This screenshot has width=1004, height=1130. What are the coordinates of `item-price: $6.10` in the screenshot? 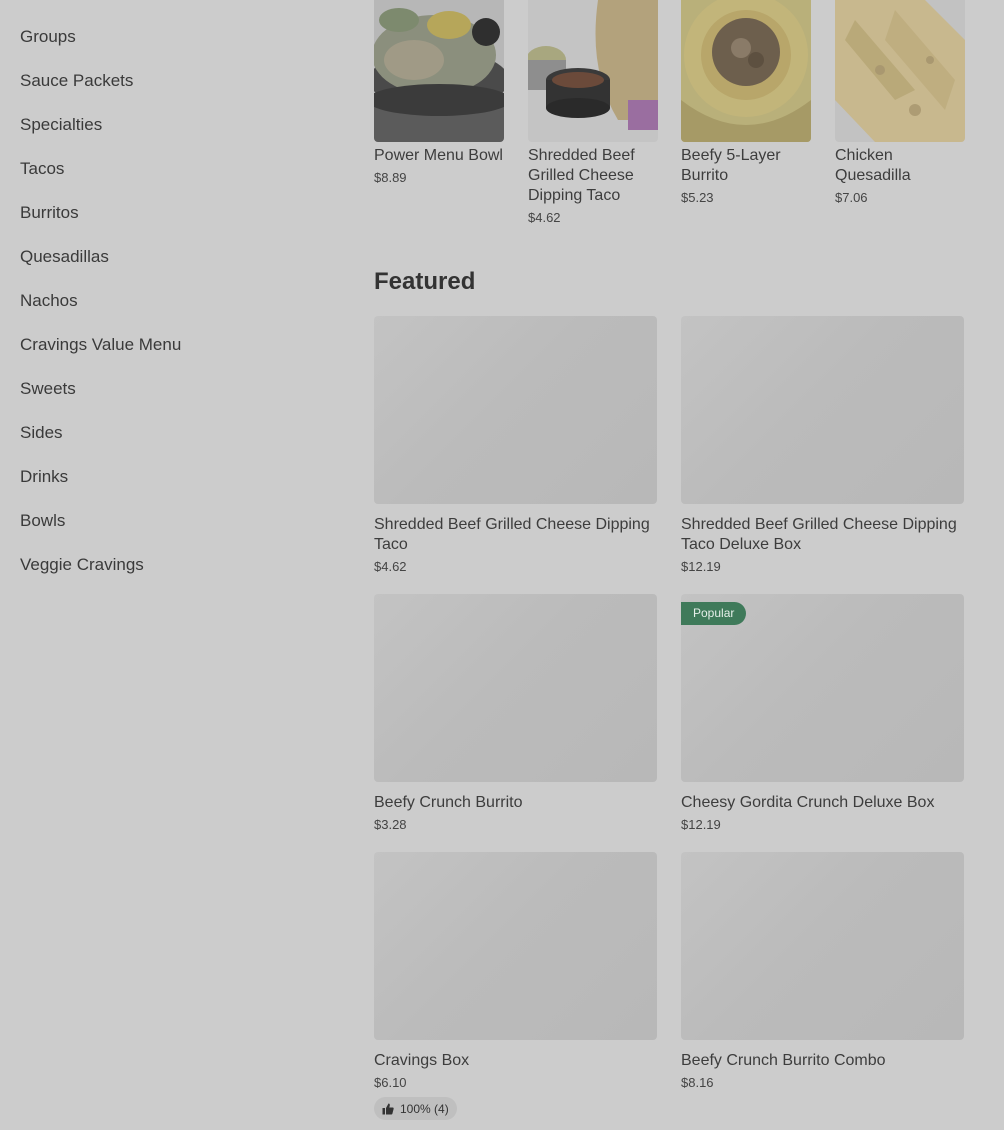 It's located at (390, 1082).